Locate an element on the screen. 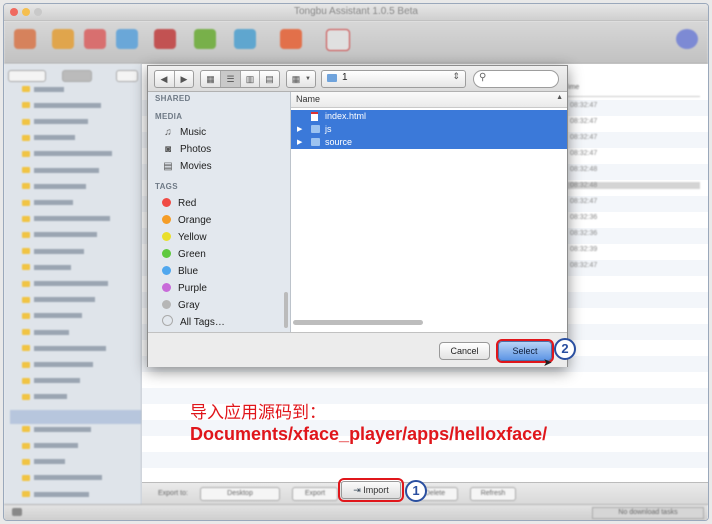 This screenshot has height=524, width=712. toolbar-photos-icon is located at coordinates (165, 39).